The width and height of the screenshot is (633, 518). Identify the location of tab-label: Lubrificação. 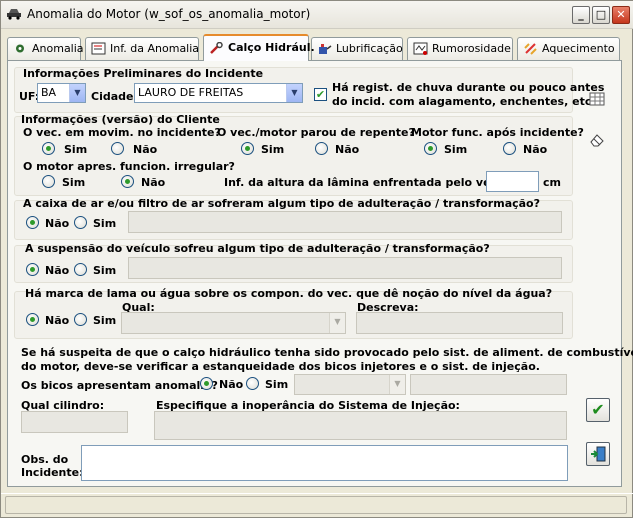
(369, 48).